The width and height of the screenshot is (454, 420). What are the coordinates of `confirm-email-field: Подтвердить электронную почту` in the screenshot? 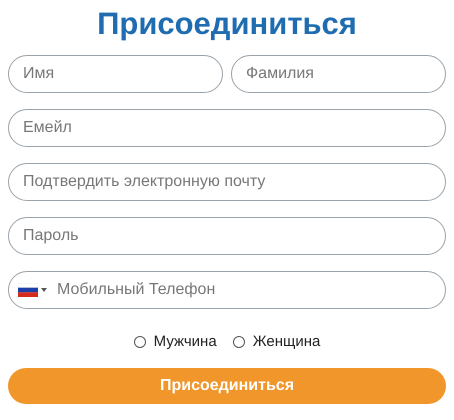 It's located at (227, 182).